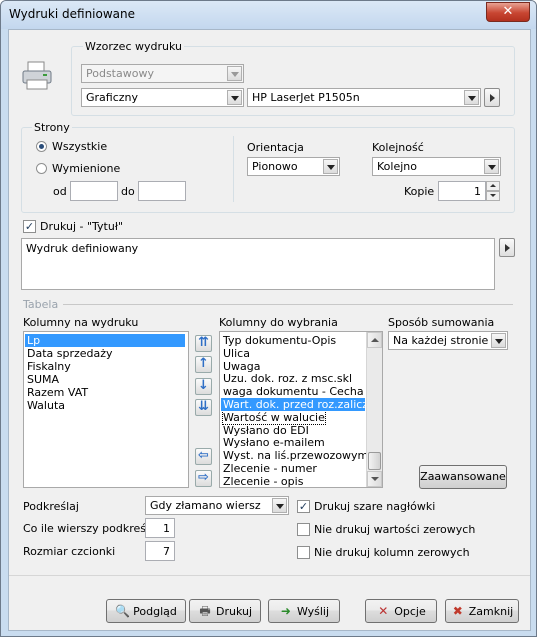  Describe the element at coordinates (303, 552) in the screenshot. I see `no-zero-columns-checkbox` at that location.